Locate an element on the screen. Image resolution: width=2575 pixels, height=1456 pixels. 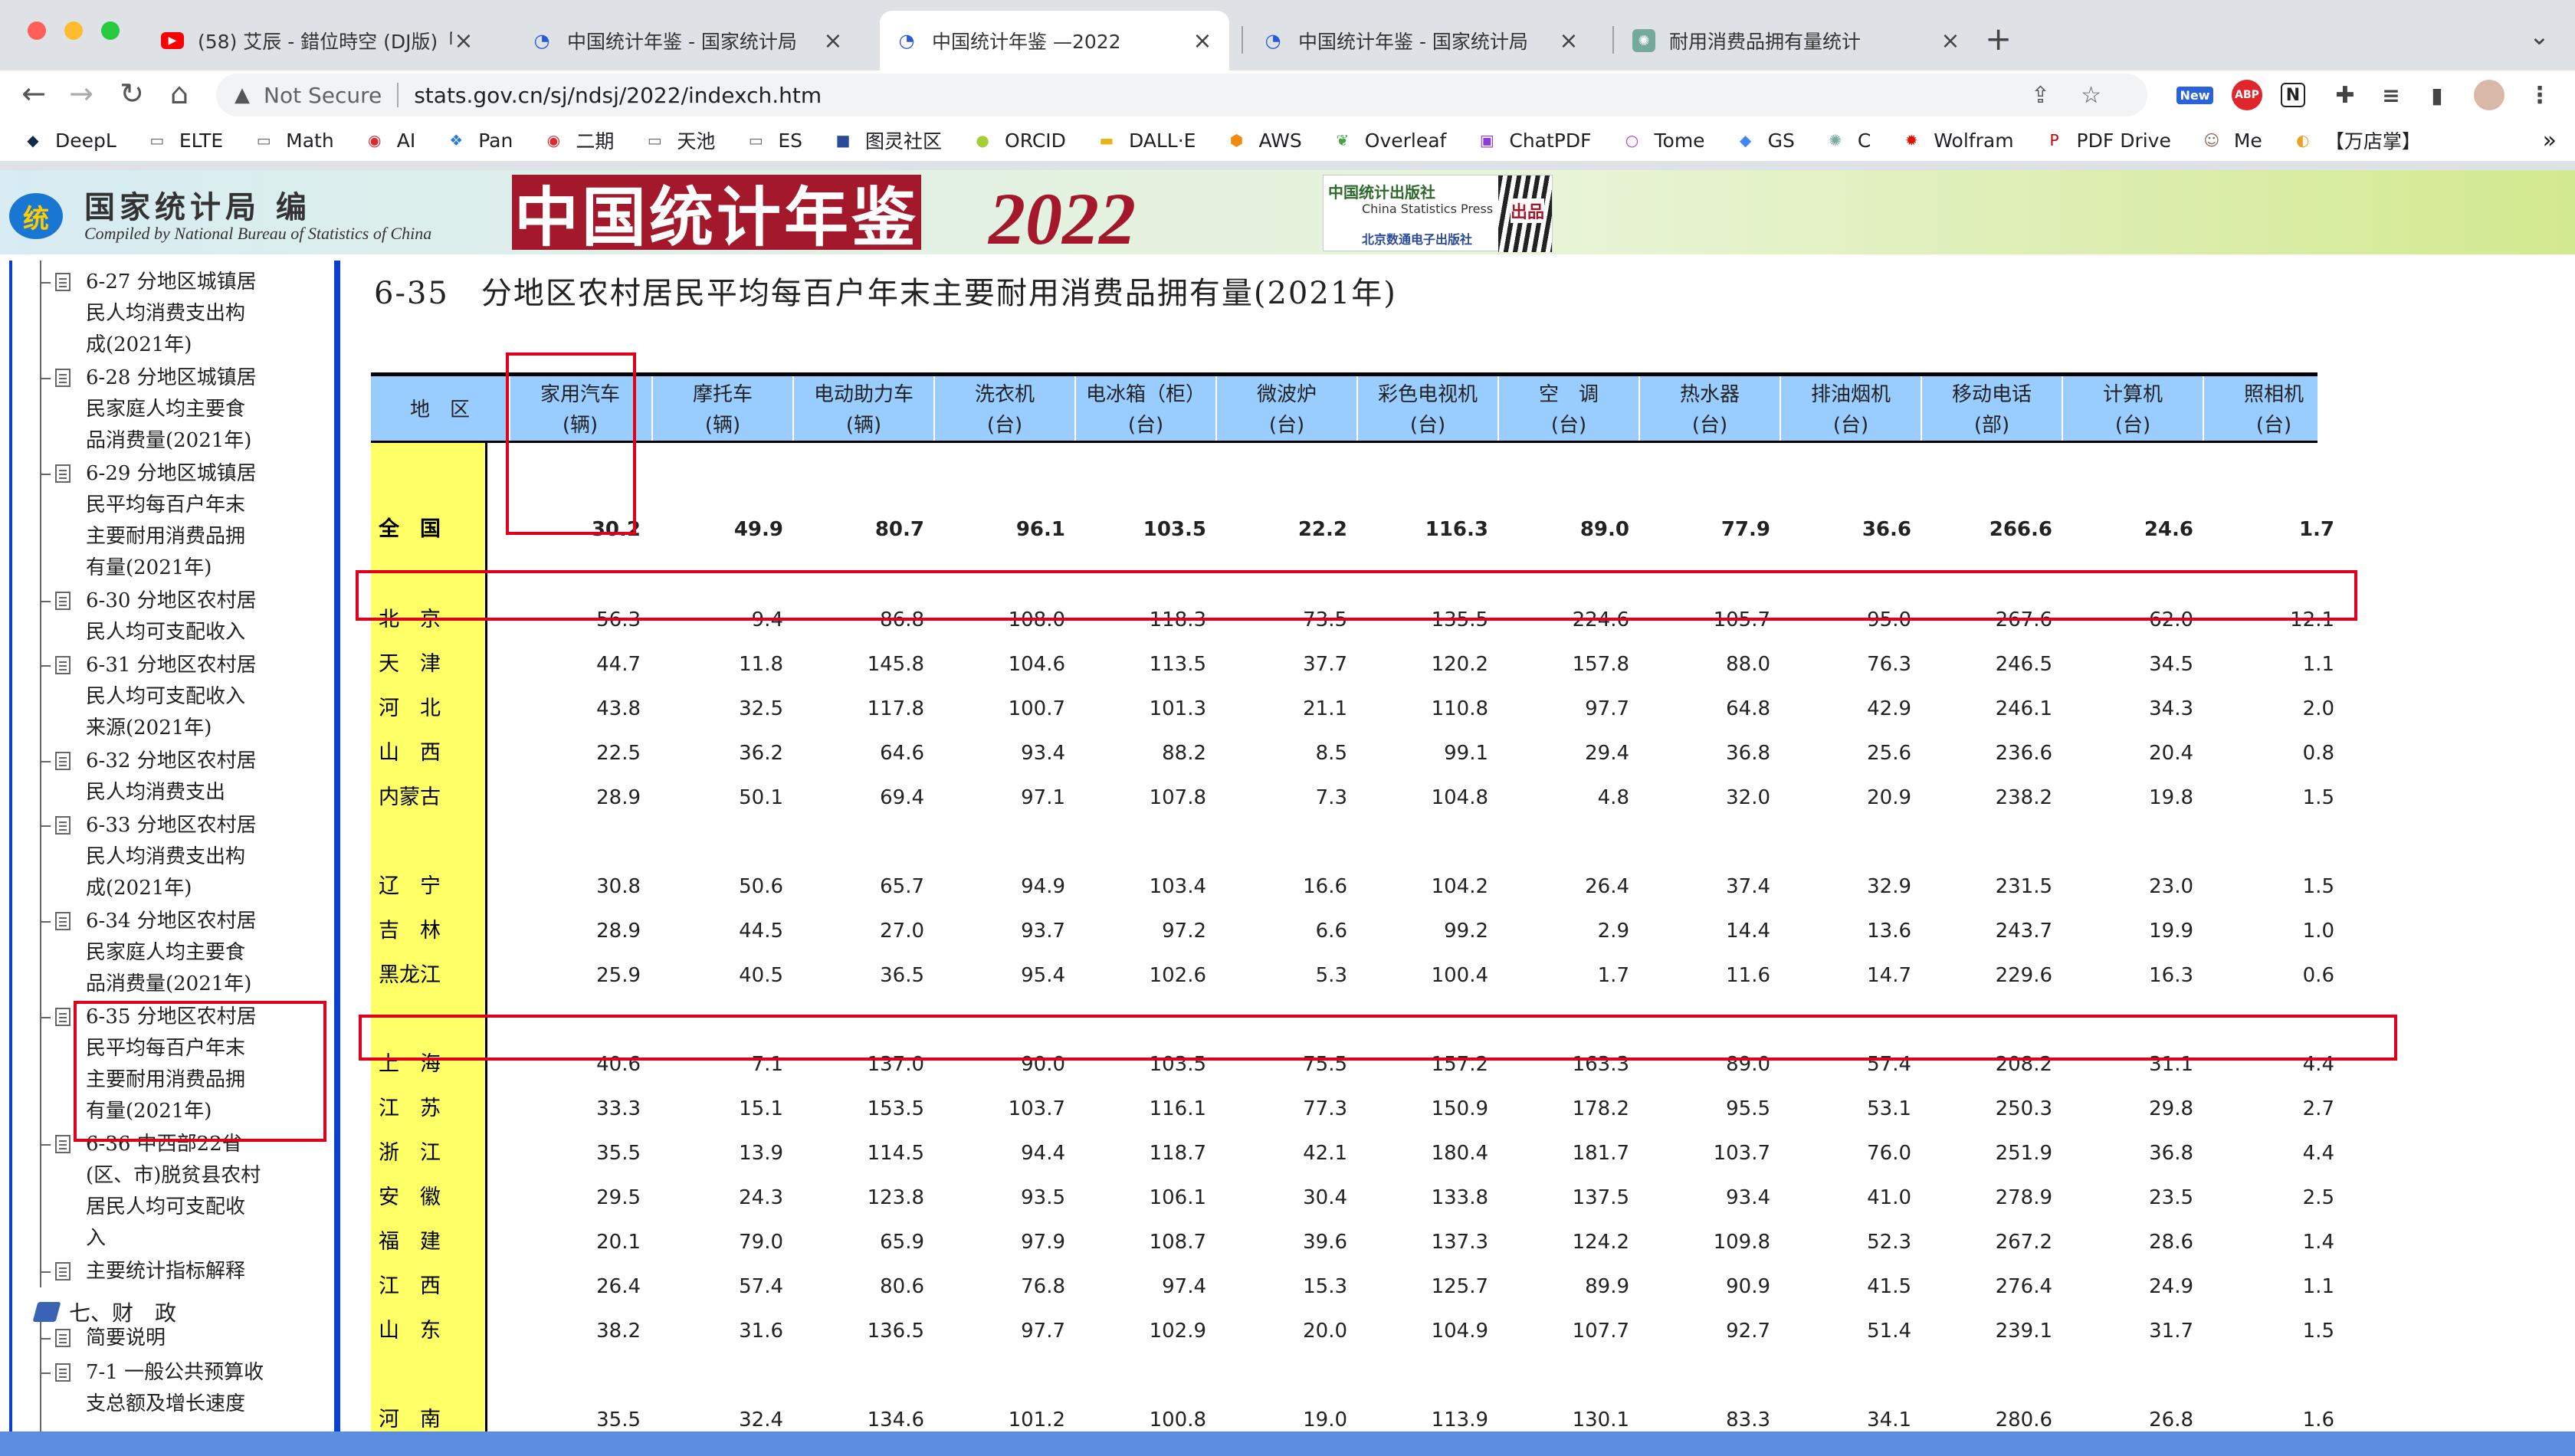
table-cell: 36.2 is located at coordinates (761, 753).